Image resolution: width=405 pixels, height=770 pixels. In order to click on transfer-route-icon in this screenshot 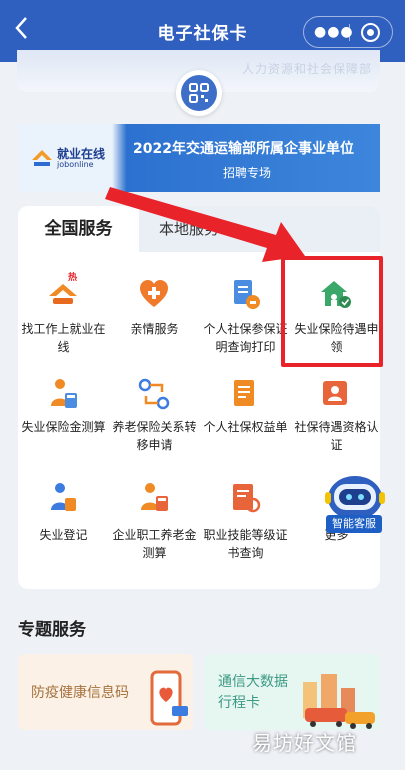, I will do `click(154, 394)`.